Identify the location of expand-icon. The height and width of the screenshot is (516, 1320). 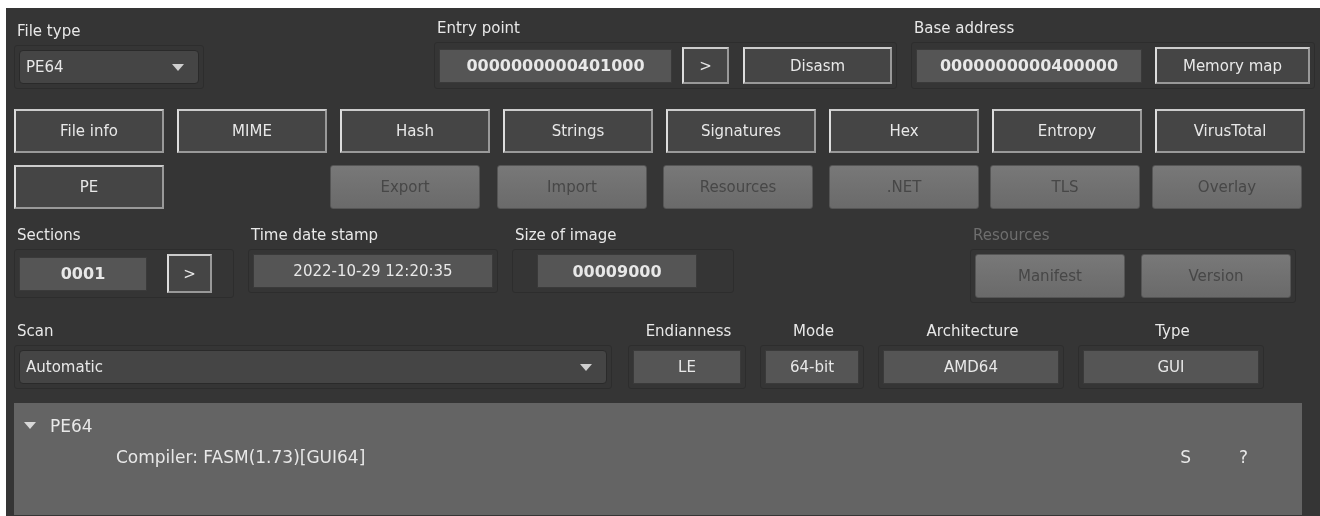
(30, 426).